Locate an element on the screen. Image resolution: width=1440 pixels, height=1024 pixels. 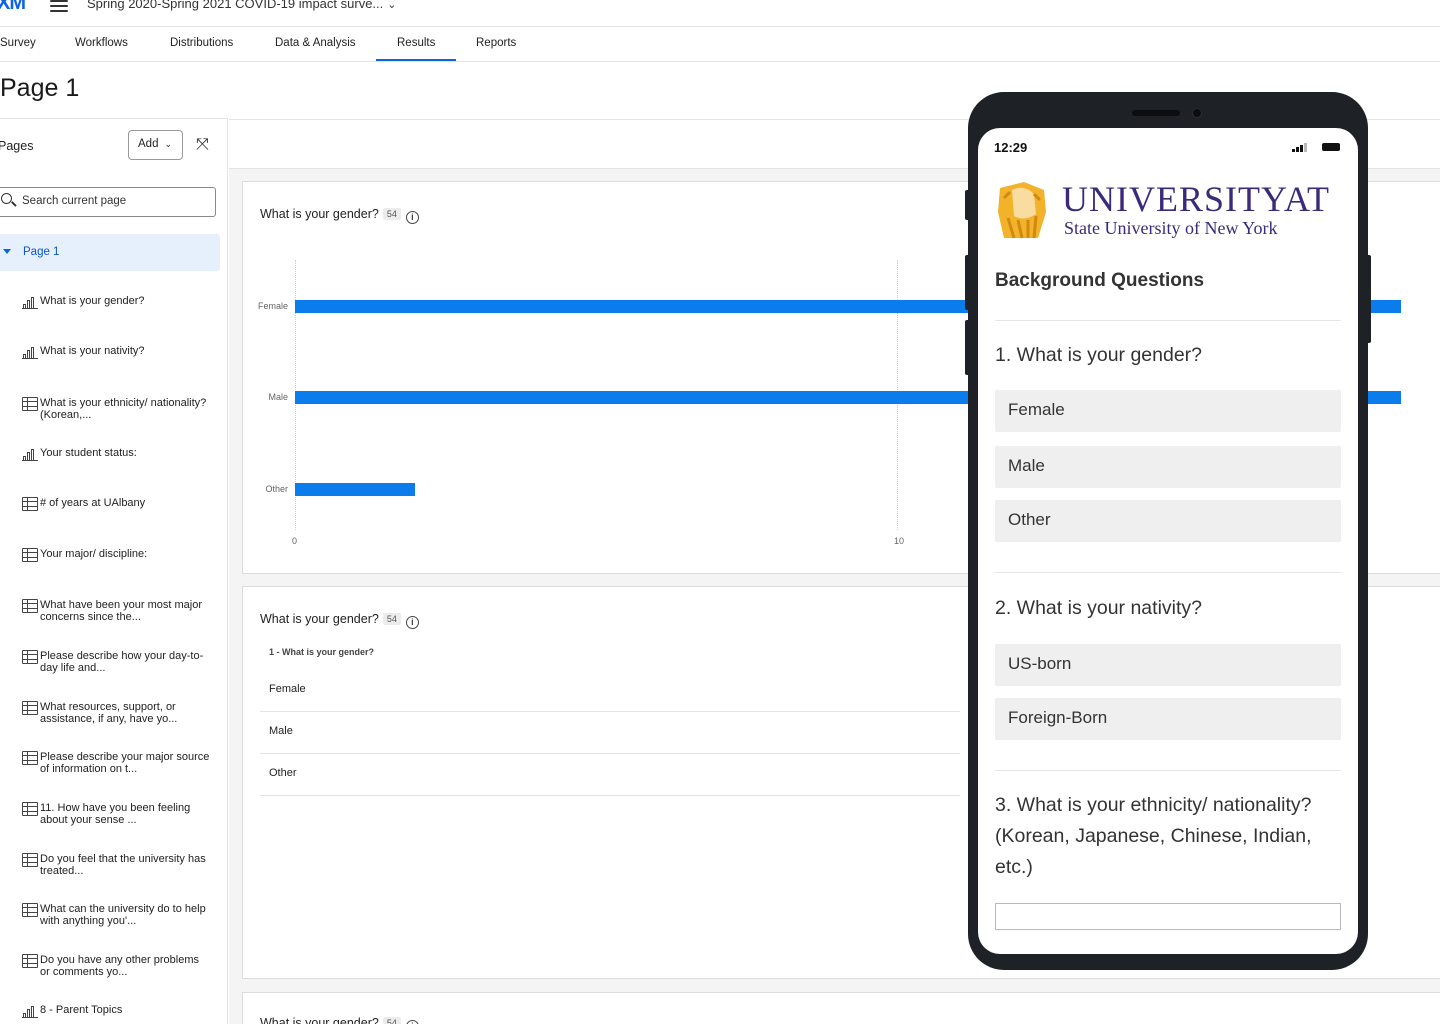
ethnicity-text-input is located at coordinates (1168, 916).